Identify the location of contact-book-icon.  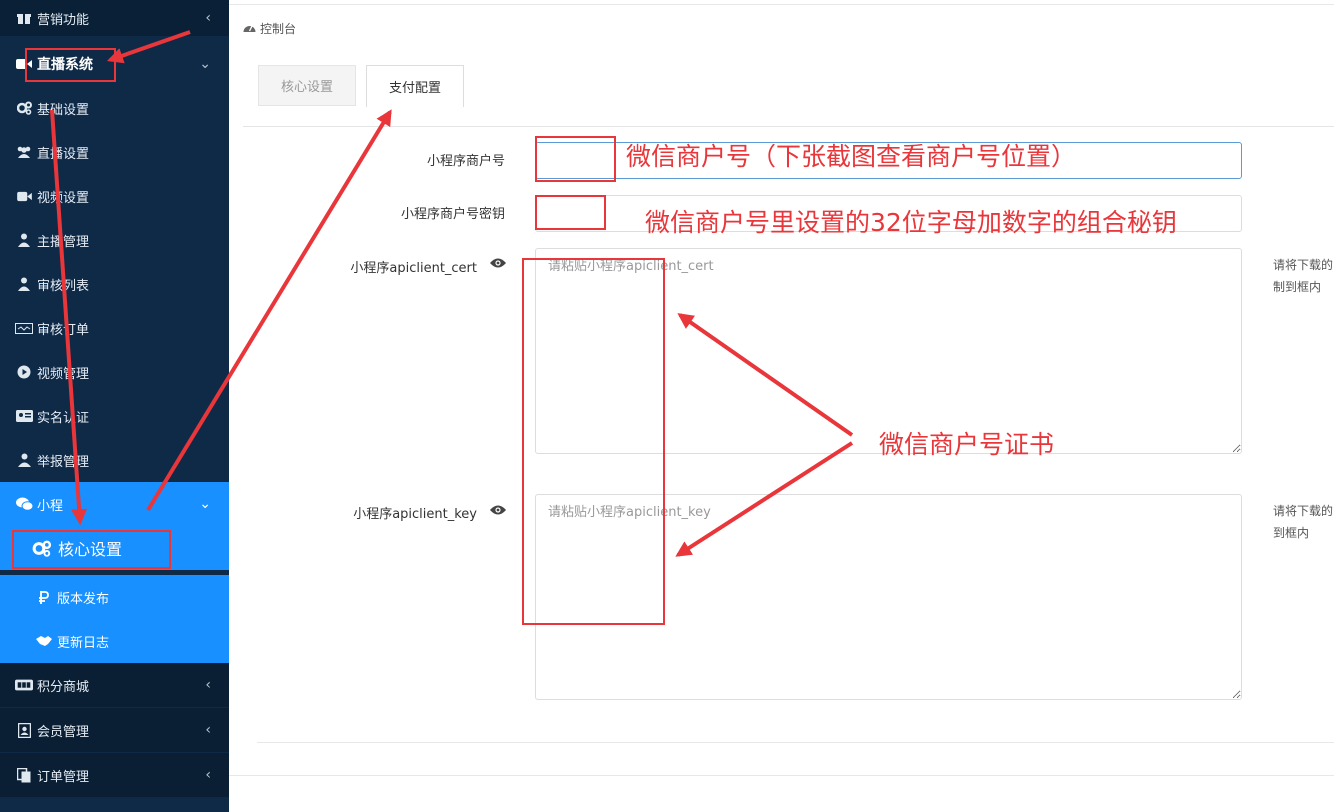
(24, 730).